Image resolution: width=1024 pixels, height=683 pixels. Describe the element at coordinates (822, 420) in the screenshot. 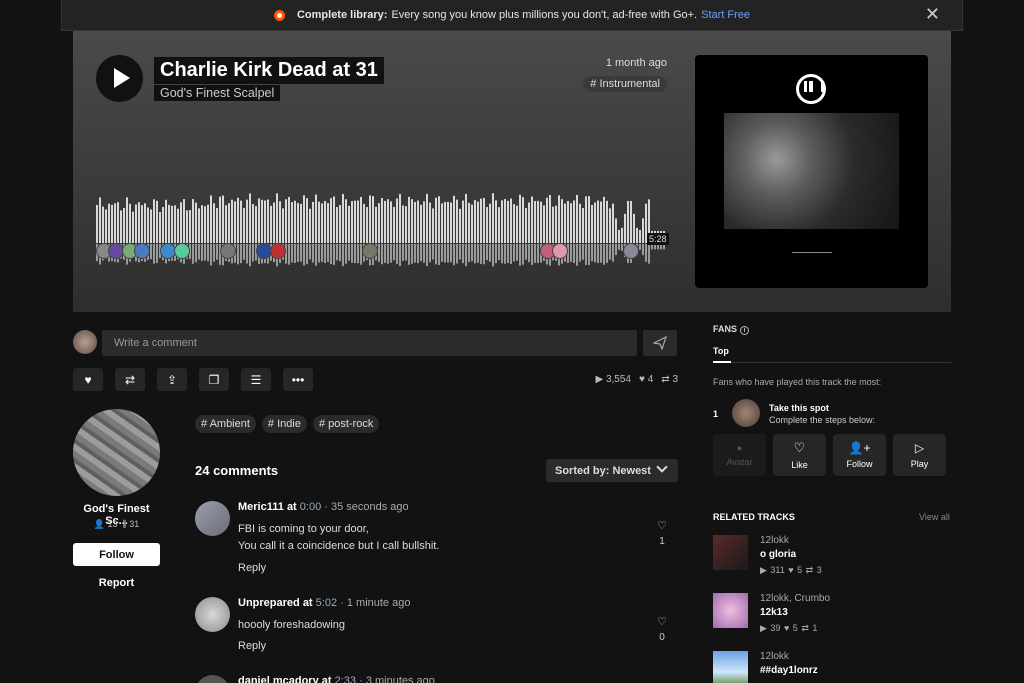

I see `take-spot-sub: Complete the steps below:` at that location.